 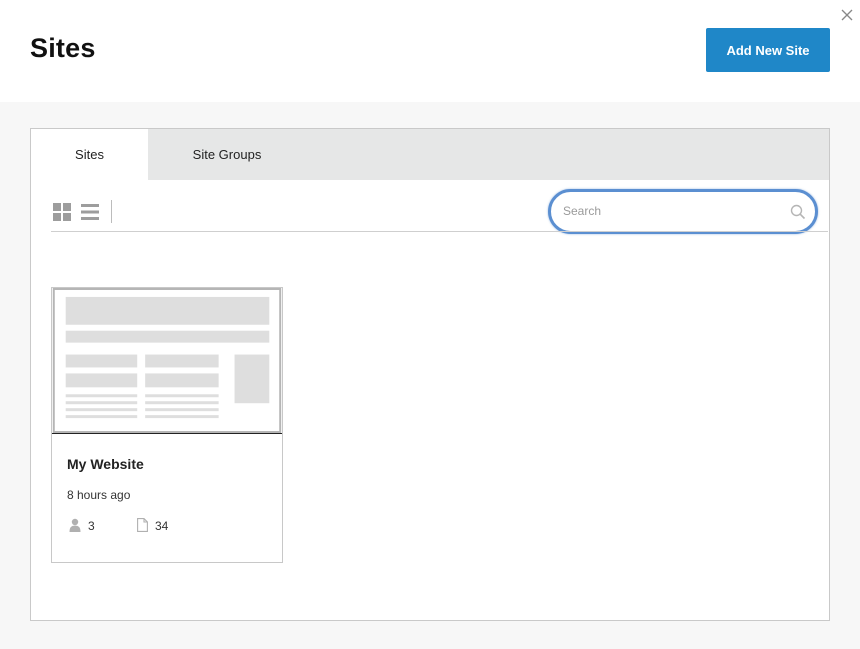 What do you see at coordinates (105, 464) in the screenshot?
I see `site-name: My Website` at bounding box center [105, 464].